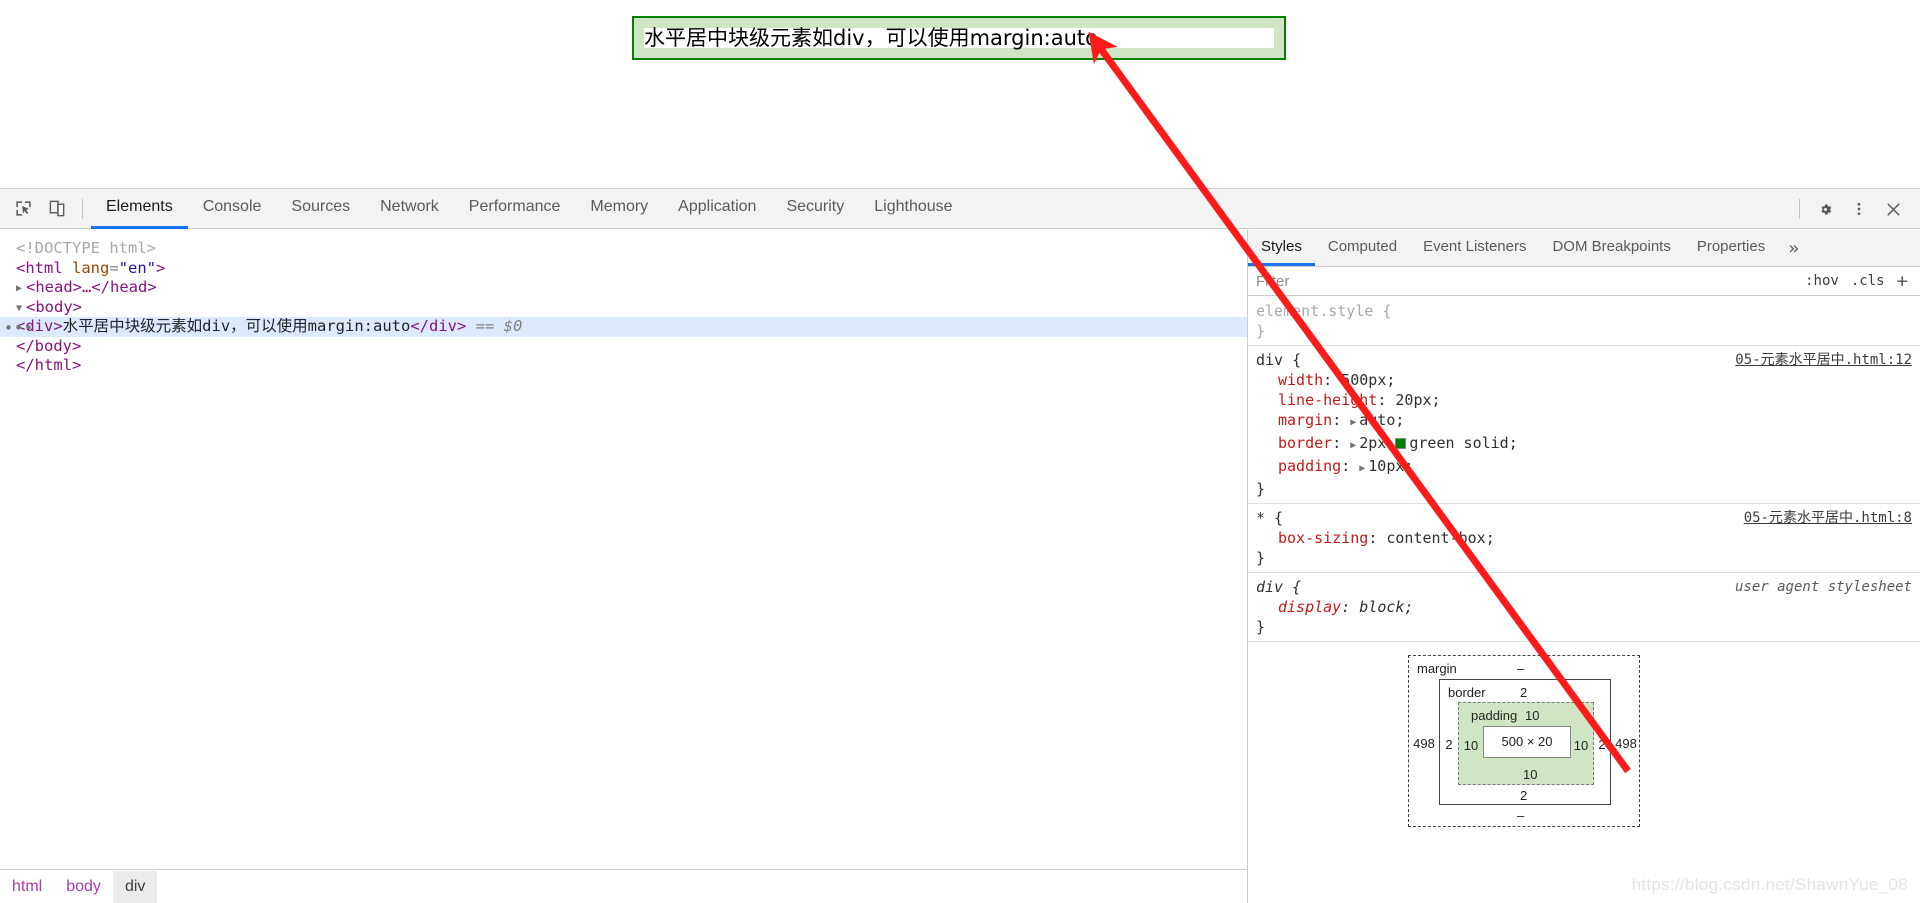 The width and height of the screenshot is (1920, 903). I want to click on declaration-width: width: 500px;, so click(1585, 380).